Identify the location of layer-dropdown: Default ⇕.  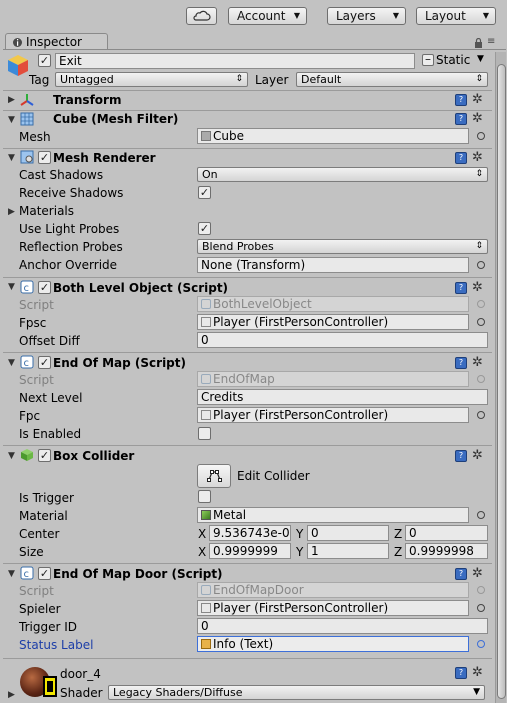
(392, 79).